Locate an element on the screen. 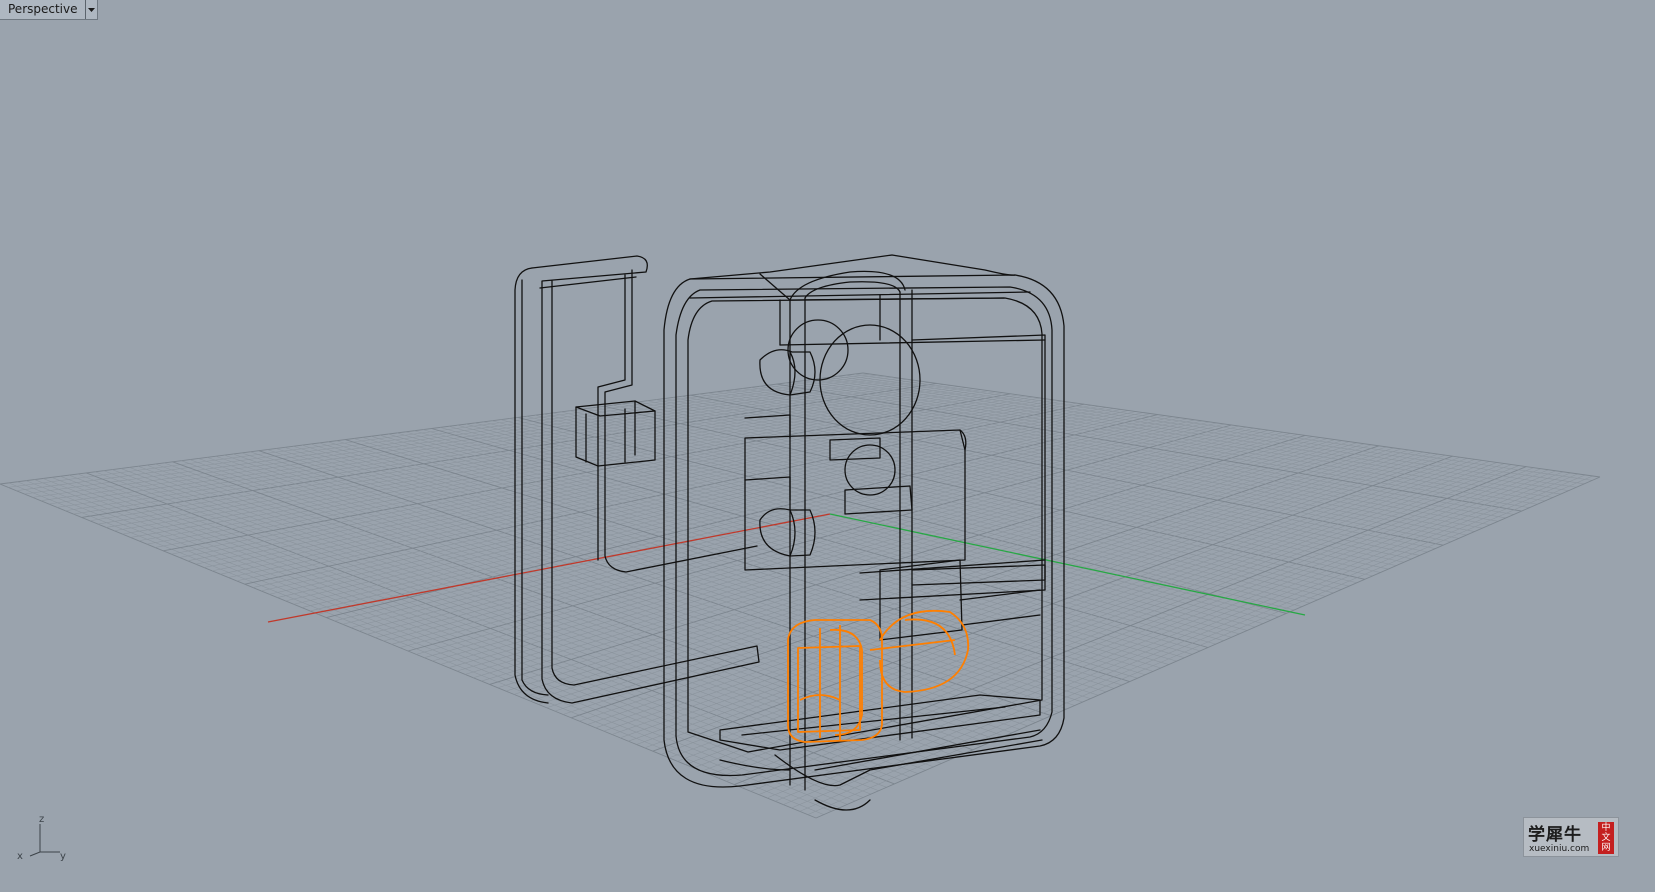 Image resolution: width=1655 pixels, height=892 pixels. watermark-badge: 中 文 网 is located at coordinates (1606, 838).